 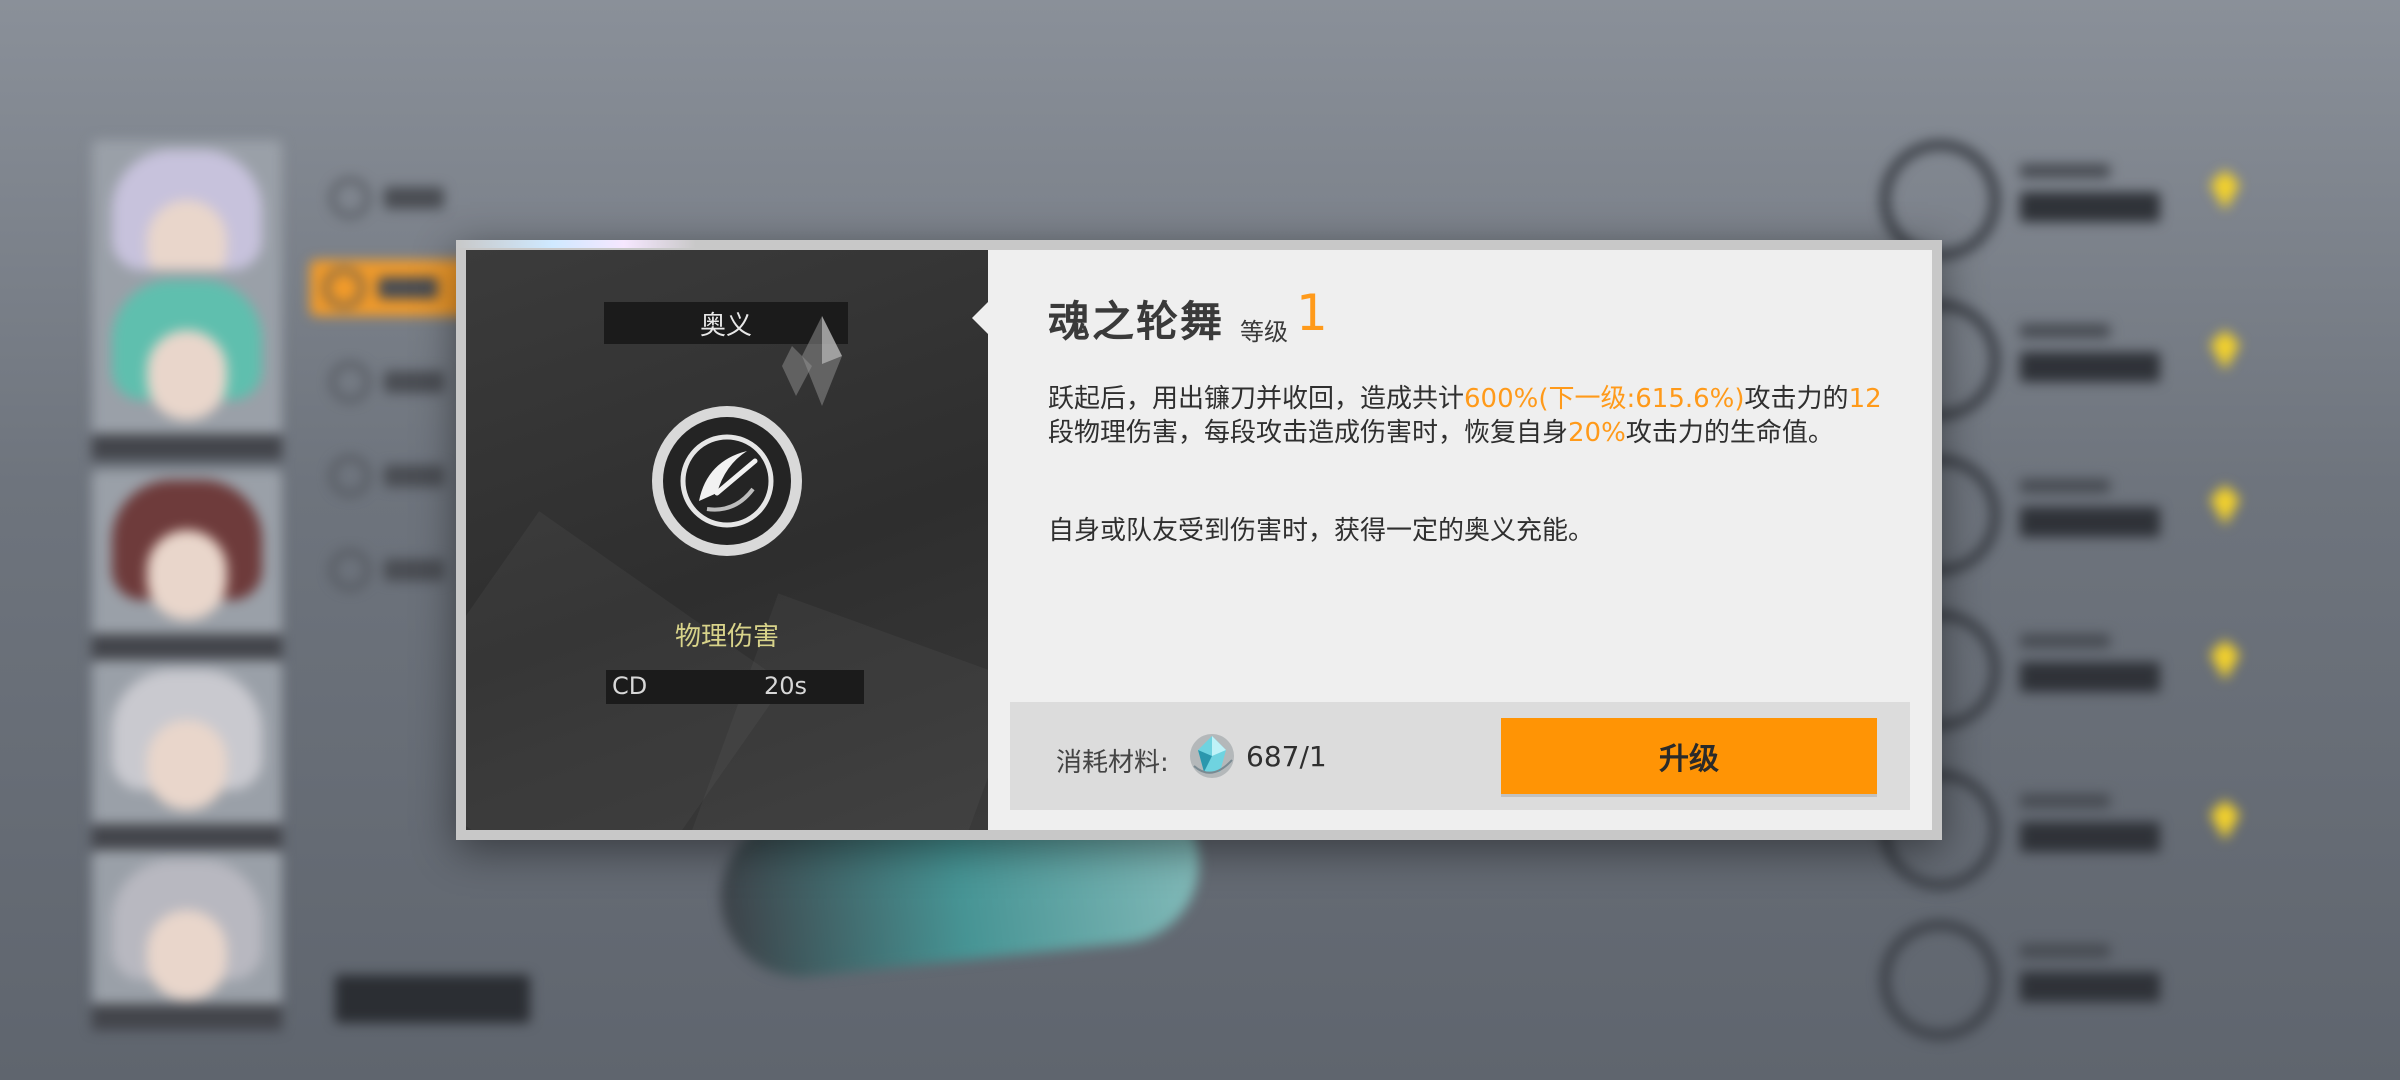 I want to click on skill-icon, so click(x=727, y=481).